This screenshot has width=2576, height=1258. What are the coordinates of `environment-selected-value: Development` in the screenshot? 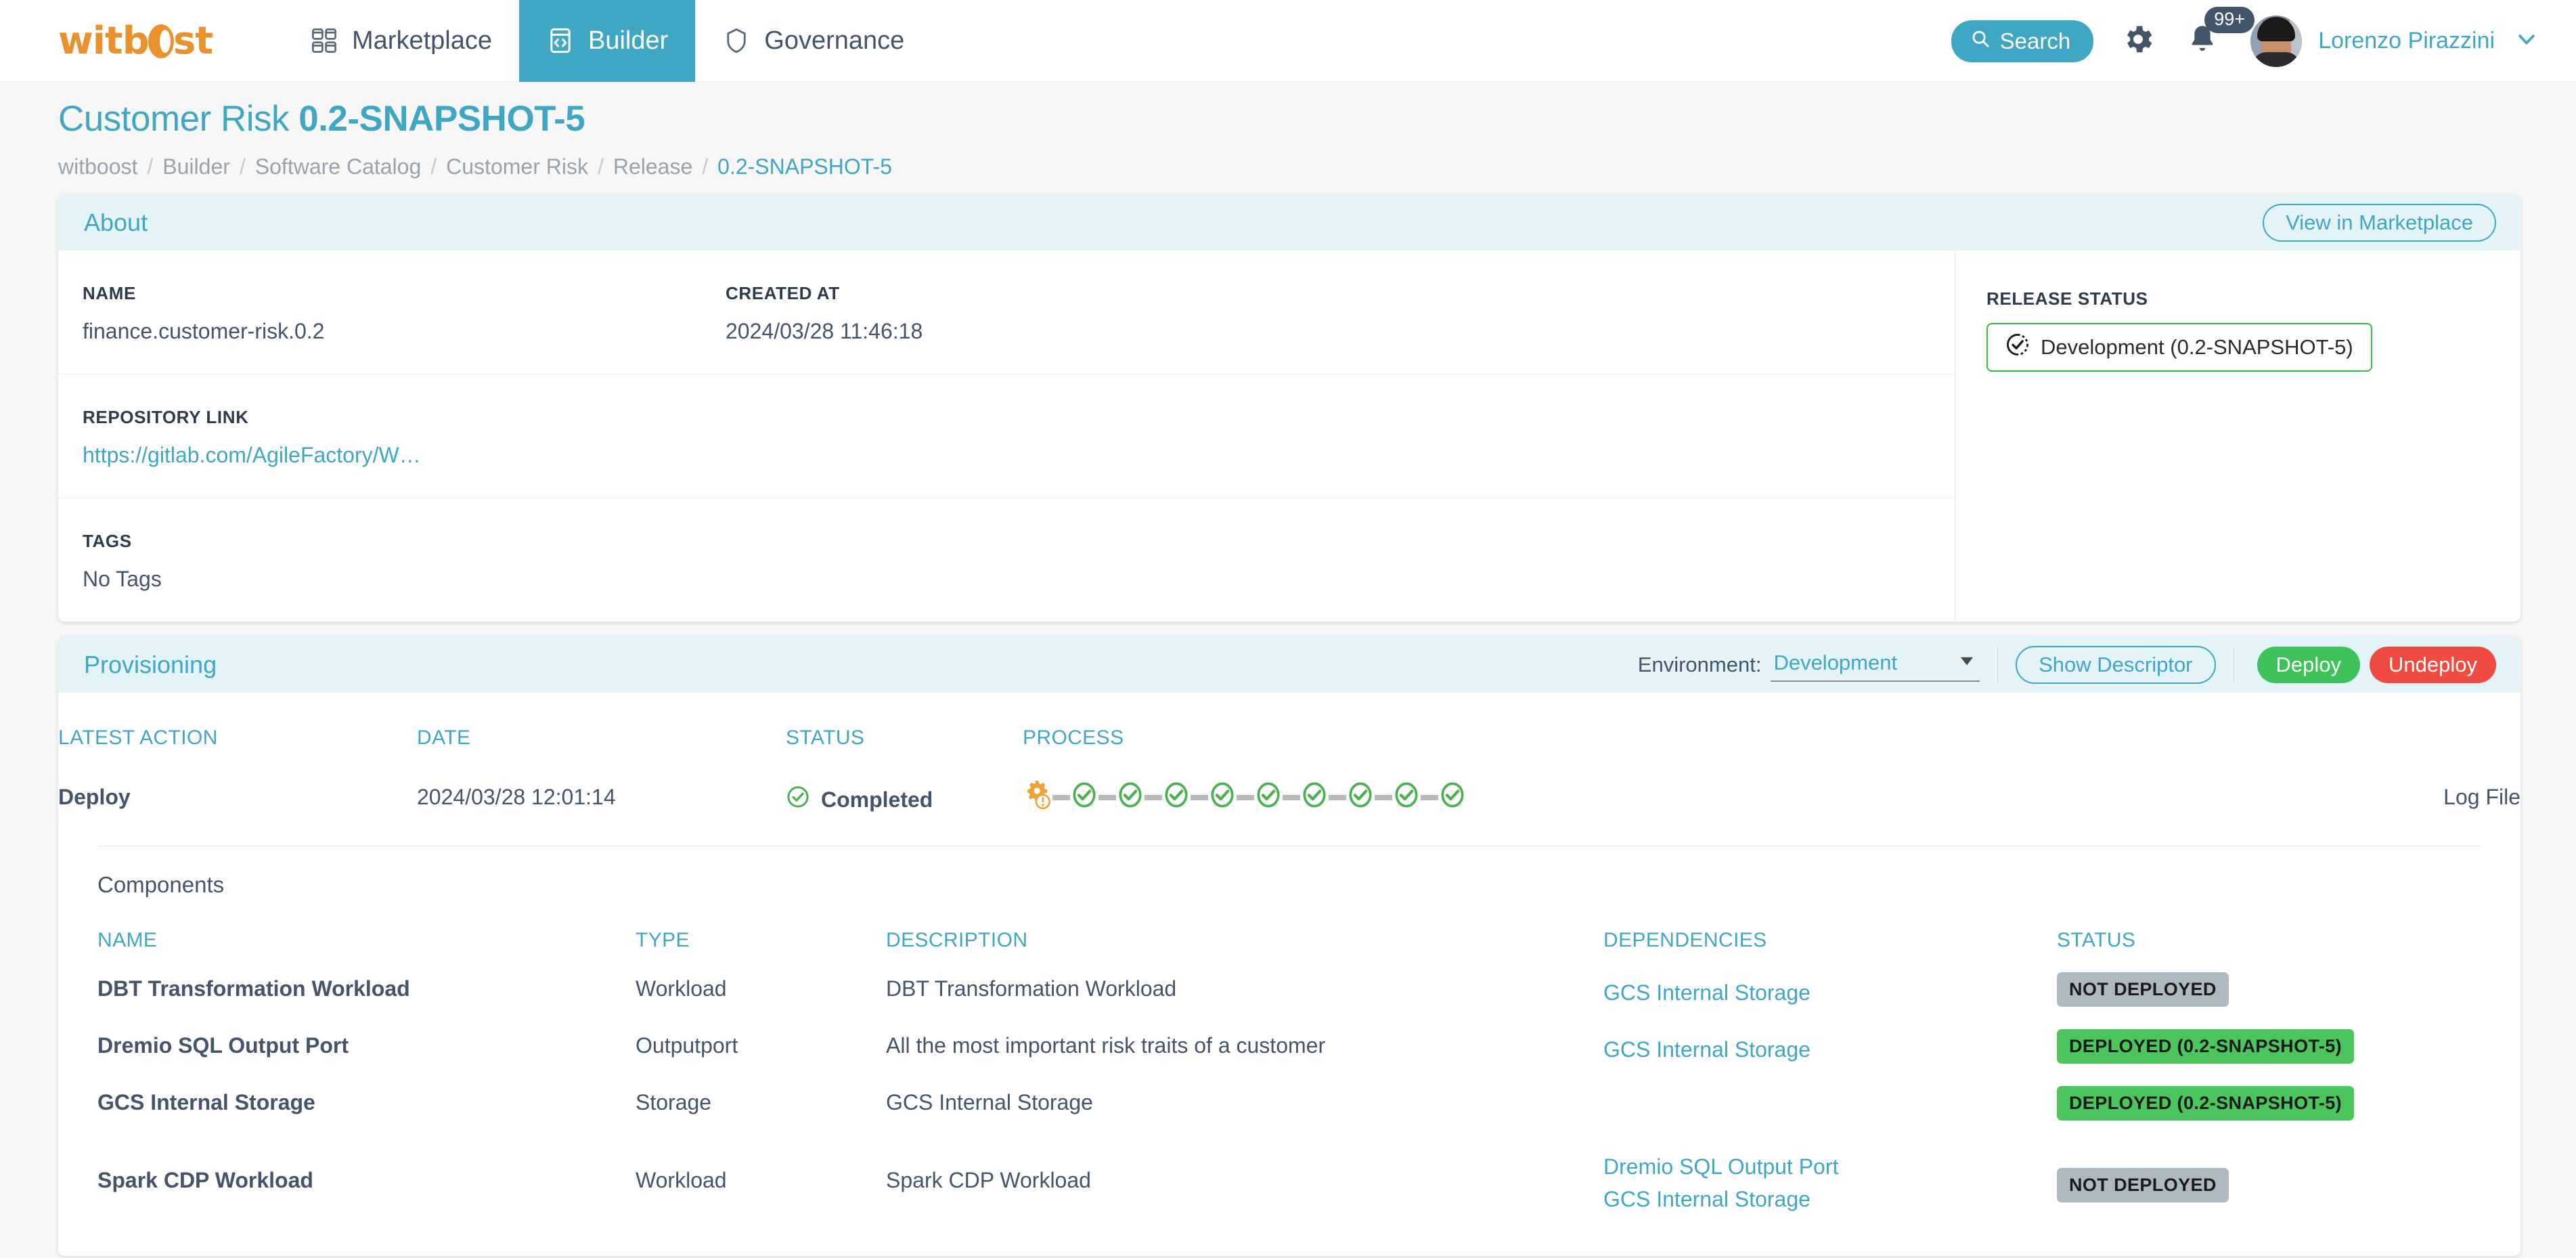 It's located at (1835, 662).